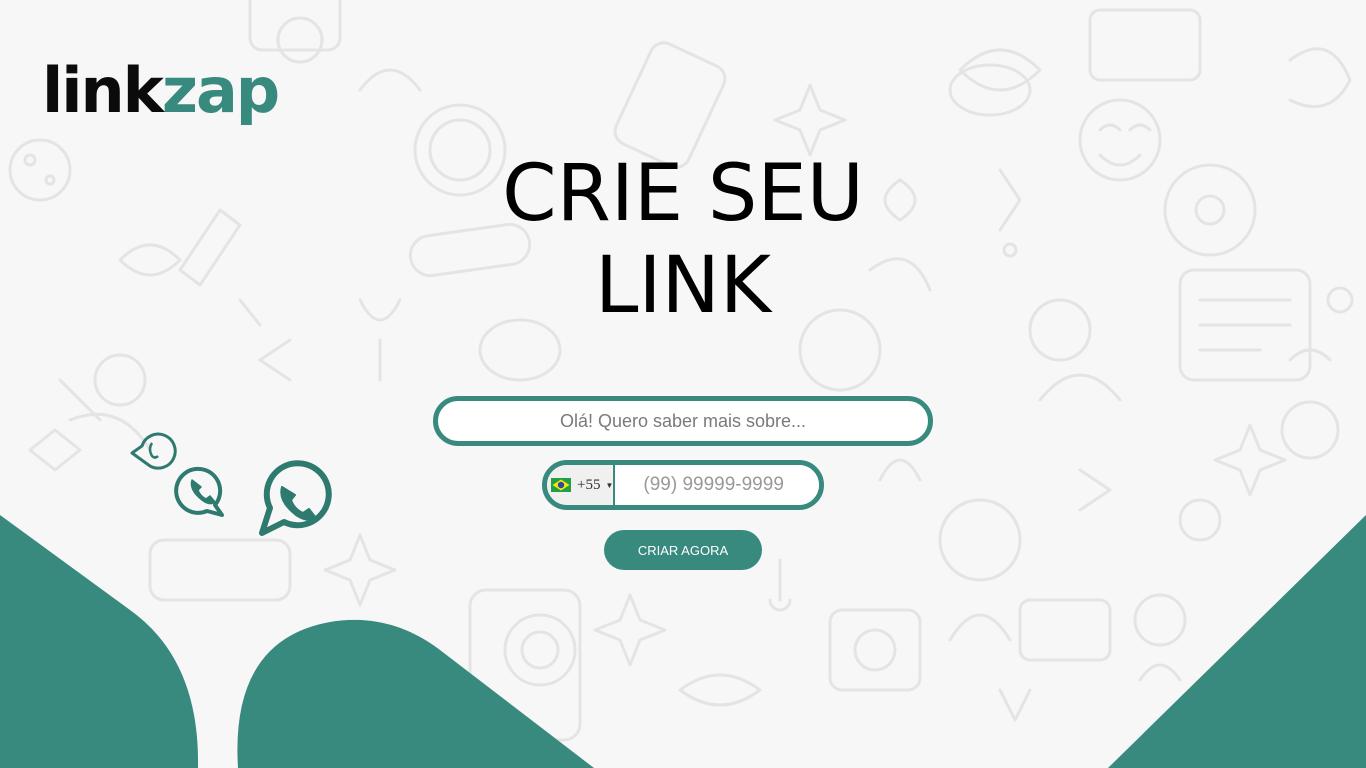  I want to click on country-code: +55, so click(589, 484).